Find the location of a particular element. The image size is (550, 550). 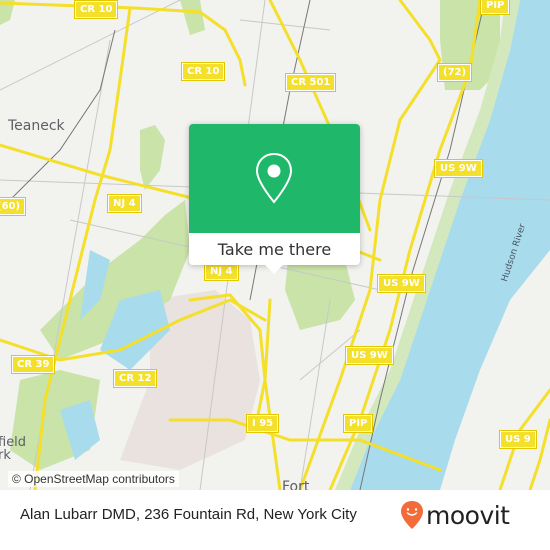

road-shield: US 9 is located at coordinates (518, 439).